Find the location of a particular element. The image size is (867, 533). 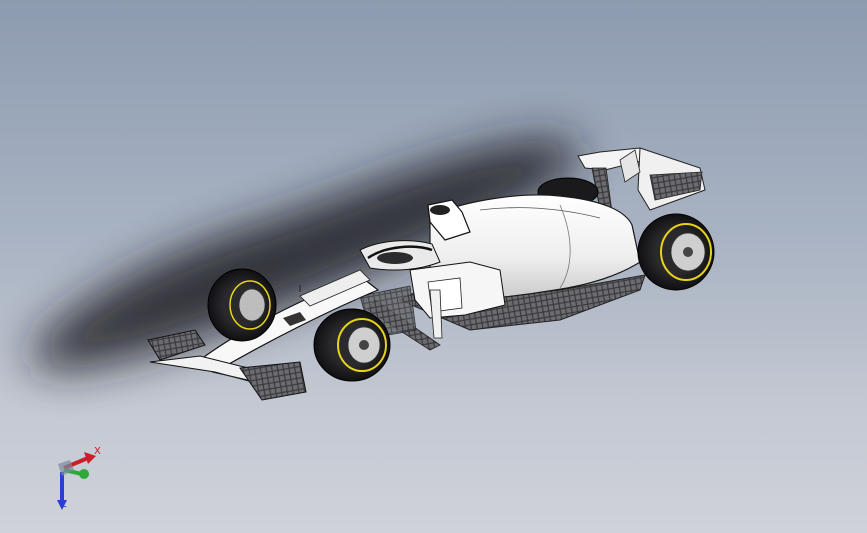

front-wing is located at coordinates (227, 365).